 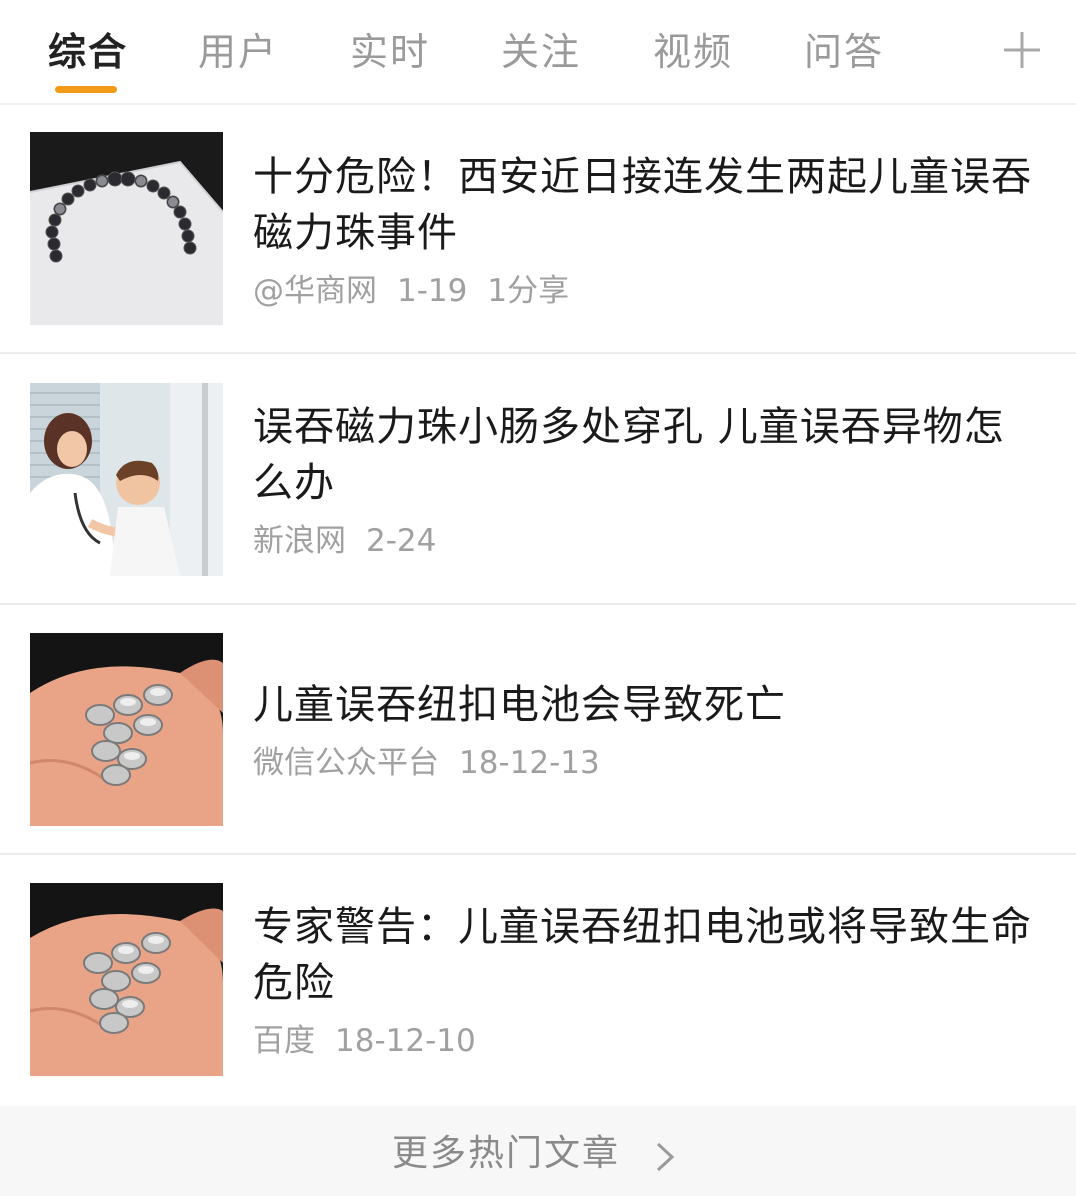 What do you see at coordinates (432, 291) in the screenshot?
I see `article-date: 1-19` at bounding box center [432, 291].